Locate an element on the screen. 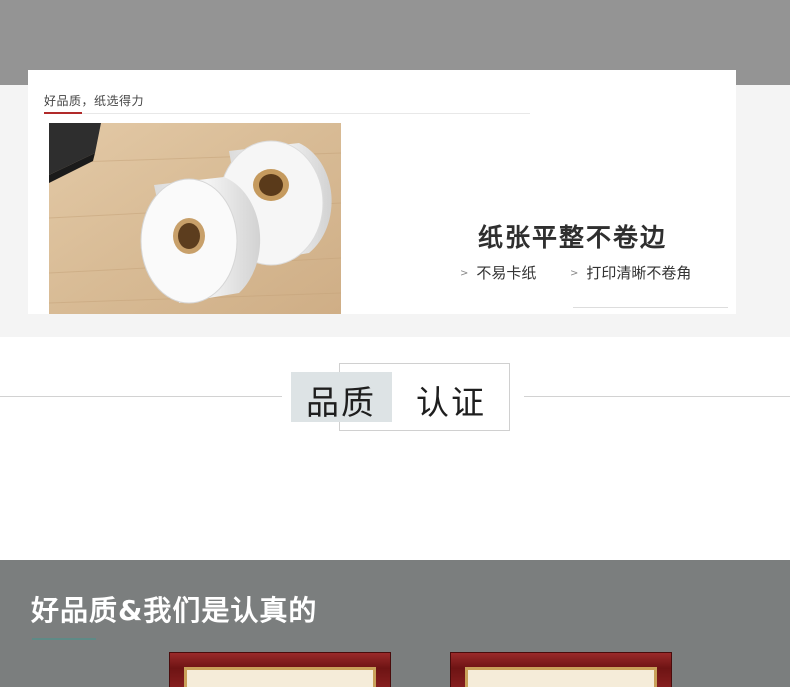  feature-item-label: 打印清晰不卷角 is located at coordinates (639, 273).